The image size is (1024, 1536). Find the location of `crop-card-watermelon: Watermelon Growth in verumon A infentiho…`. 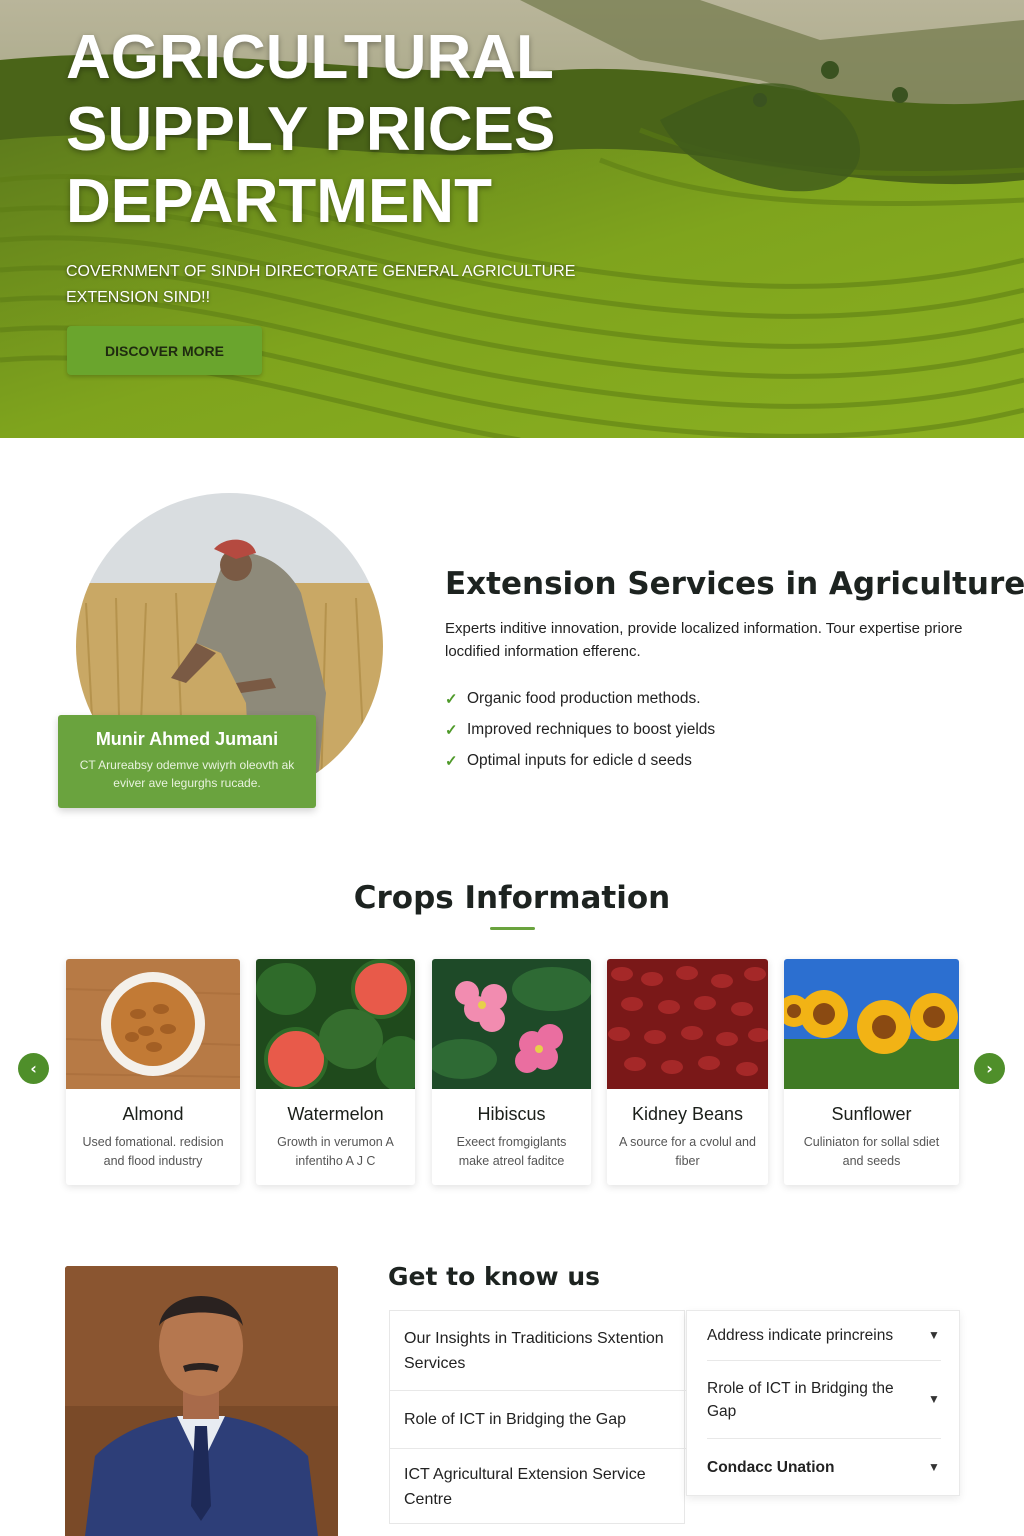

crop-card-watermelon: Watermelon Growth in verumon A infentiho… is located at coordinates (335, 1072).